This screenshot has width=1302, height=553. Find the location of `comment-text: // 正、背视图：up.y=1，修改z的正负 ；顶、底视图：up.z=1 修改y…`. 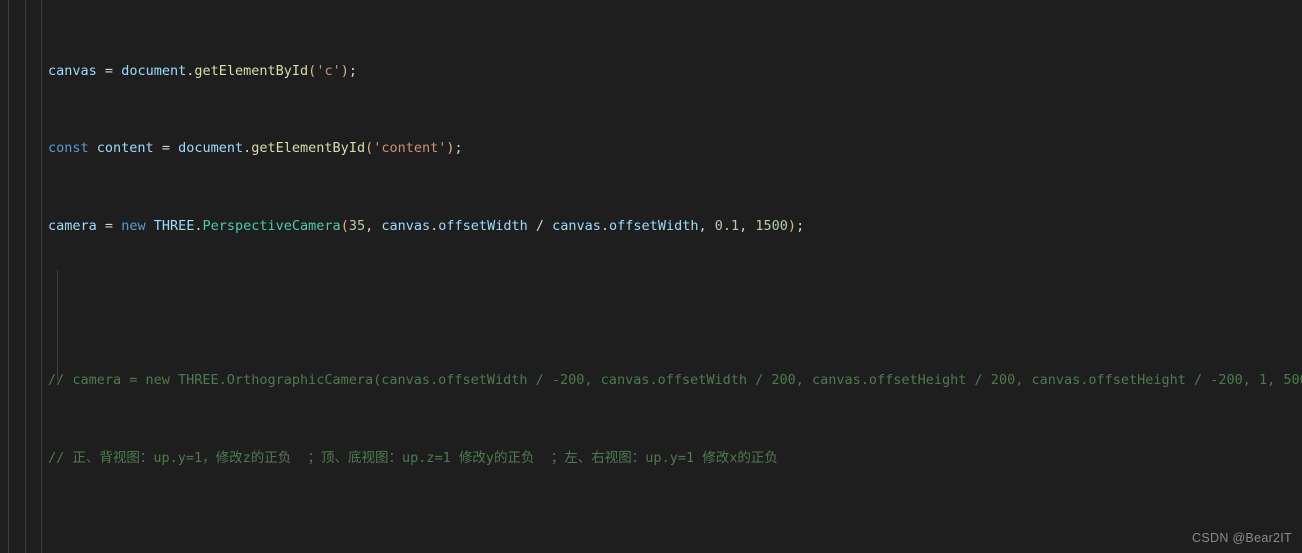

comment-text: // 正、背视图：up.y=1，修改z的正负 ；顶、底视图：up.z=1 修改y… is located at coordinates (413, 457).